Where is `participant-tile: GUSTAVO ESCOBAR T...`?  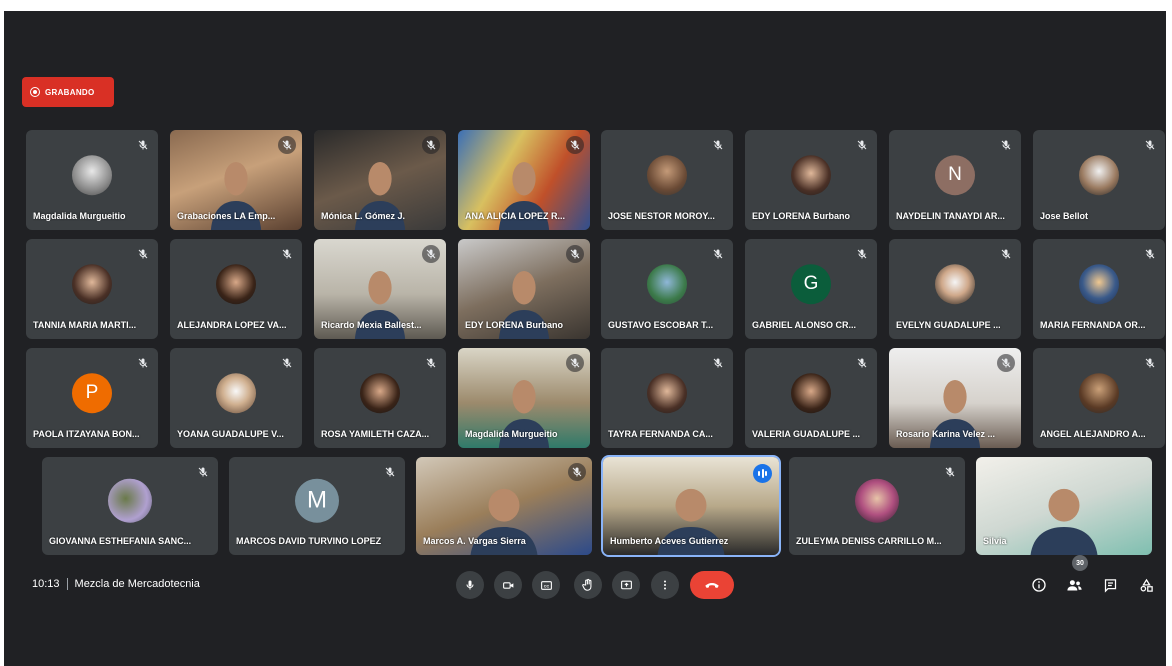 participant-tile: GUSTAVO ESCOBAR T... is located at coordinates (667, 289).